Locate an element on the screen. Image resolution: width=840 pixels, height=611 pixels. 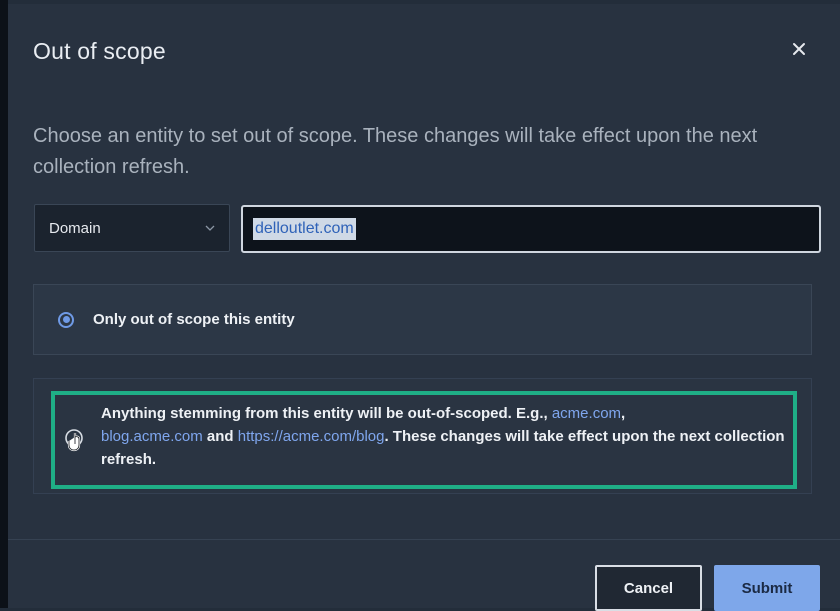
close-icon is located at coordinates (799, 49).